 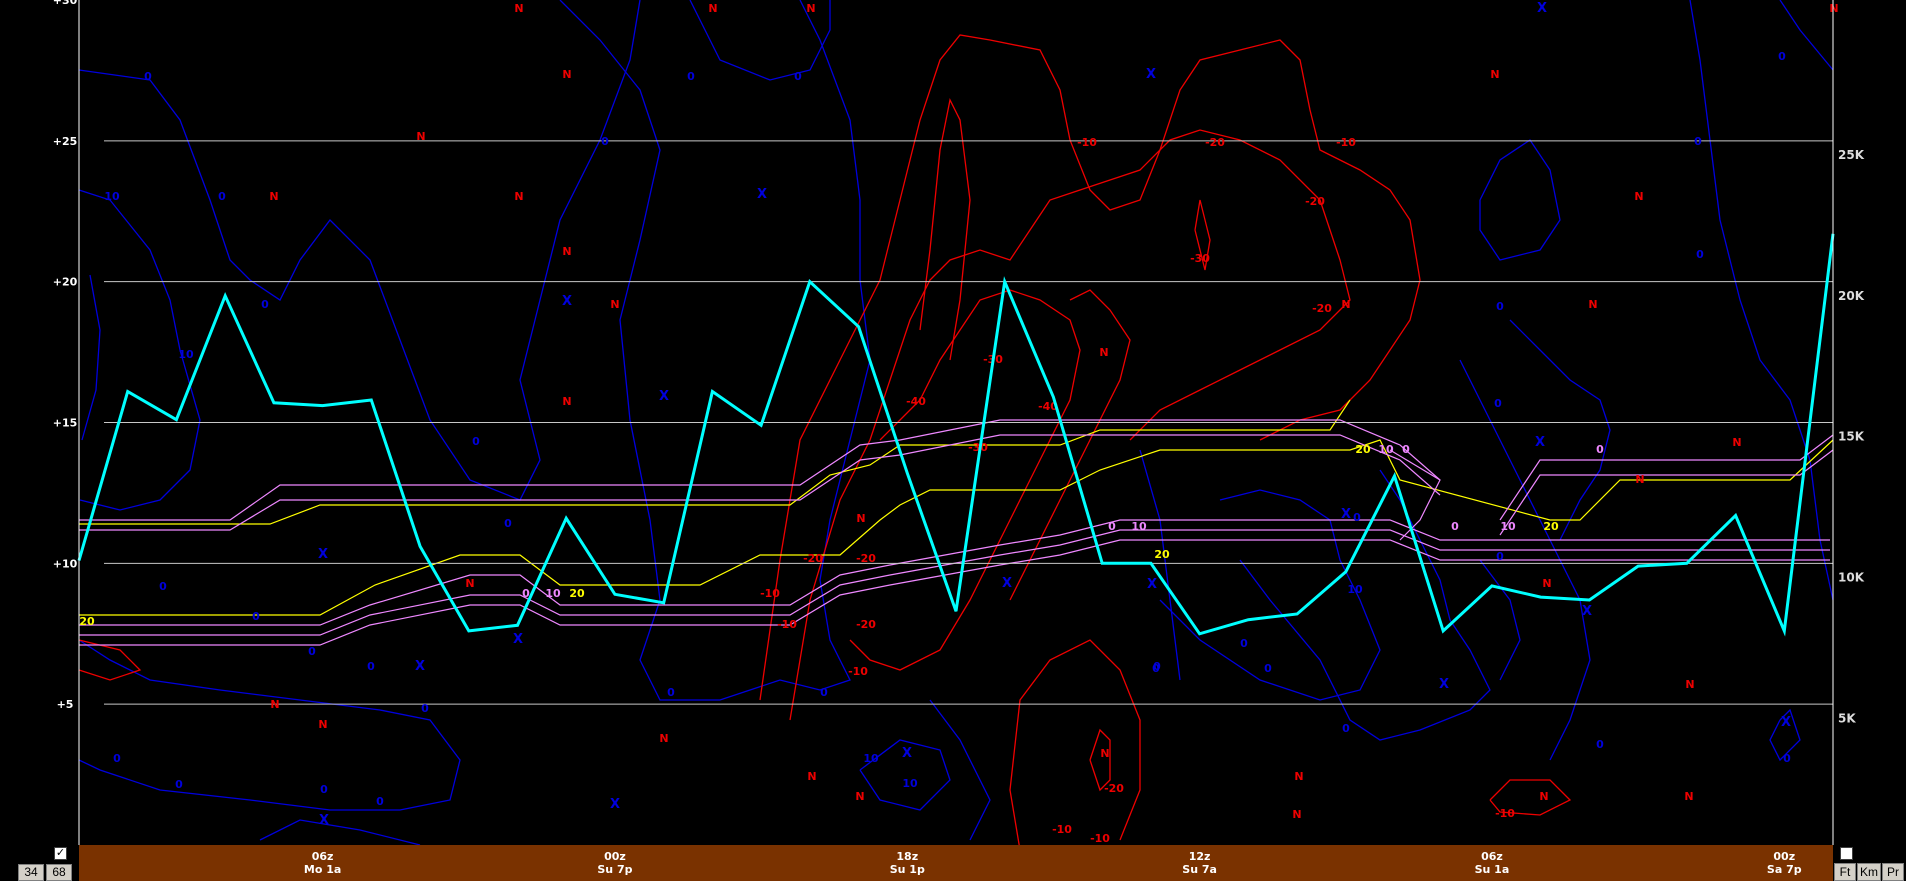 What do you see at coordinates (1869, 872) in the screenshot?
I see `unit-km-button: Km` at bounding box center [1869, 872].